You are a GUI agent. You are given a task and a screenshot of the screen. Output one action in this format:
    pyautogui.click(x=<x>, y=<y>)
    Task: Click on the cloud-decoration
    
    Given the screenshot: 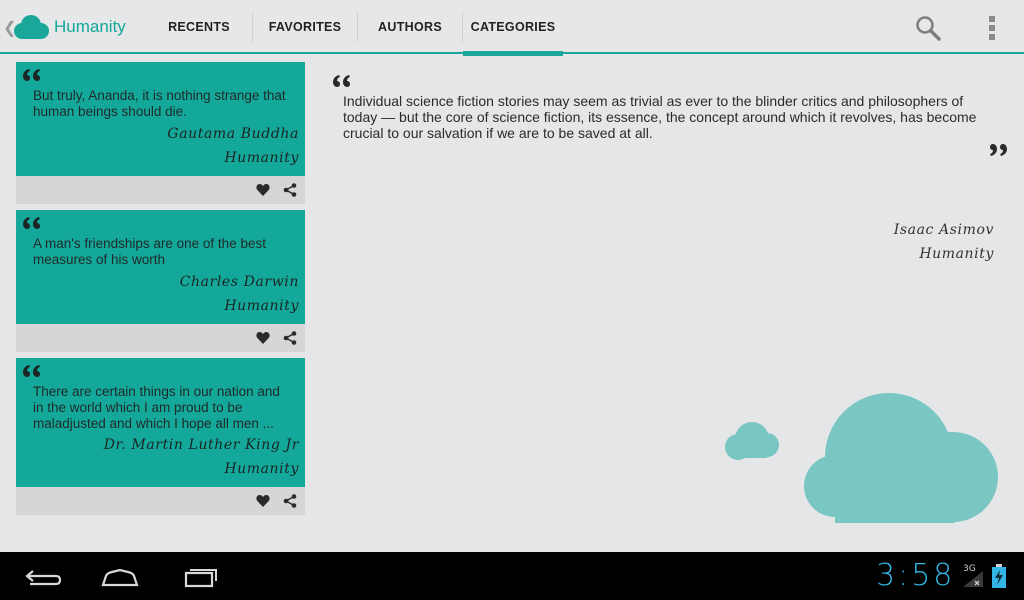 What is the action you would take?
    pyautogui.click(x=861, y=458)
    